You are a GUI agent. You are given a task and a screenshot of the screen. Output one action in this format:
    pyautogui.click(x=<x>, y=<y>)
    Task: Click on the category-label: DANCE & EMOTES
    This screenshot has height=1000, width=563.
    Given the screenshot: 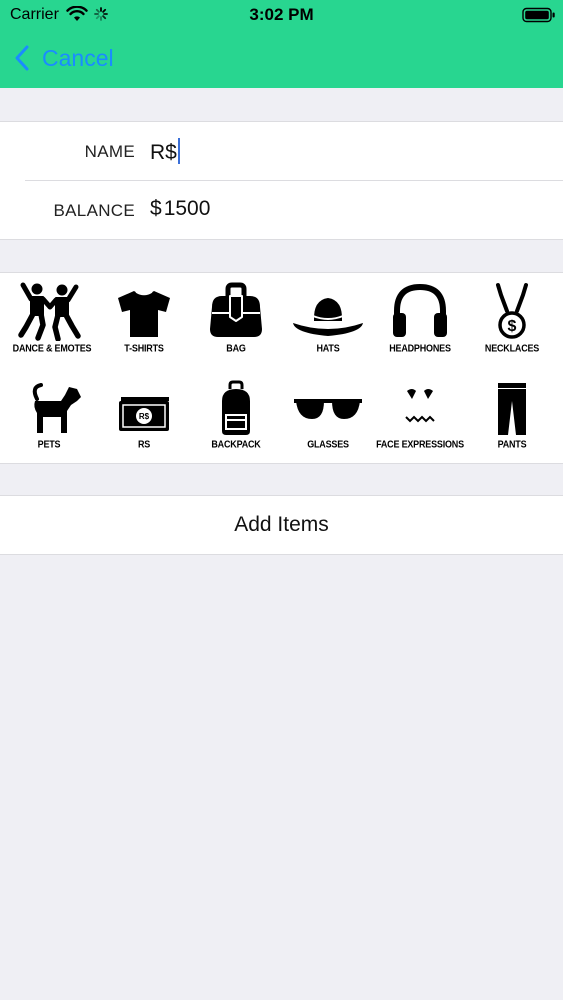 What is the action you would take?
    pyautogui.click(x=52, y=348)
    